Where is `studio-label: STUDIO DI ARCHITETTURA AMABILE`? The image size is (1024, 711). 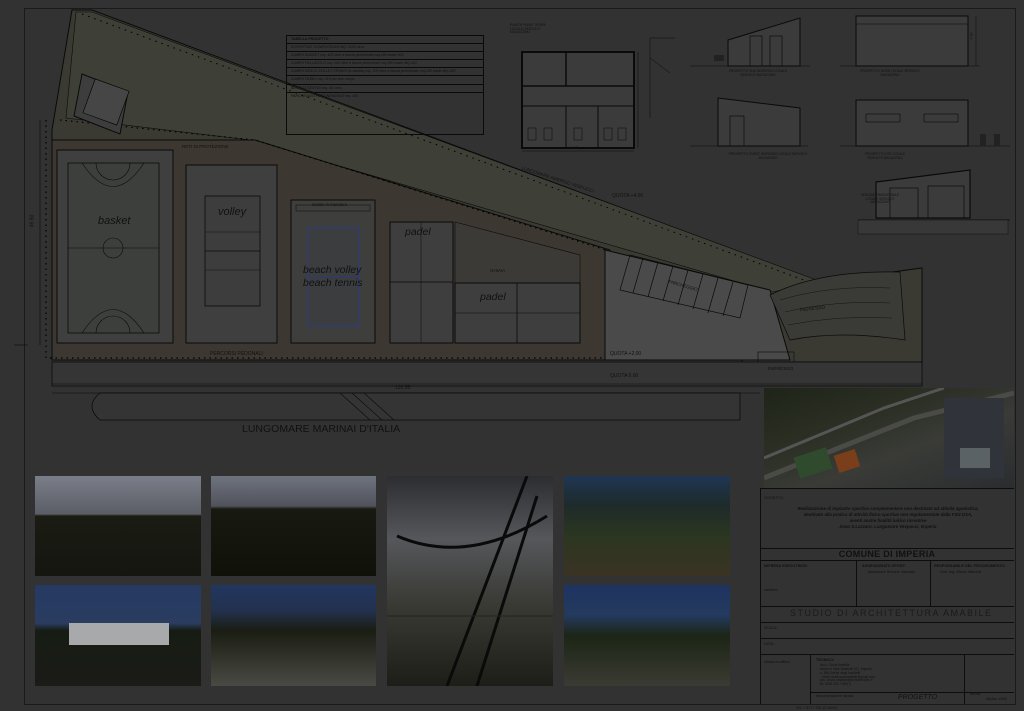 studio-label: STUDIO DI ARCHITETTURA AMABILE is located at coordinates (891, 613).